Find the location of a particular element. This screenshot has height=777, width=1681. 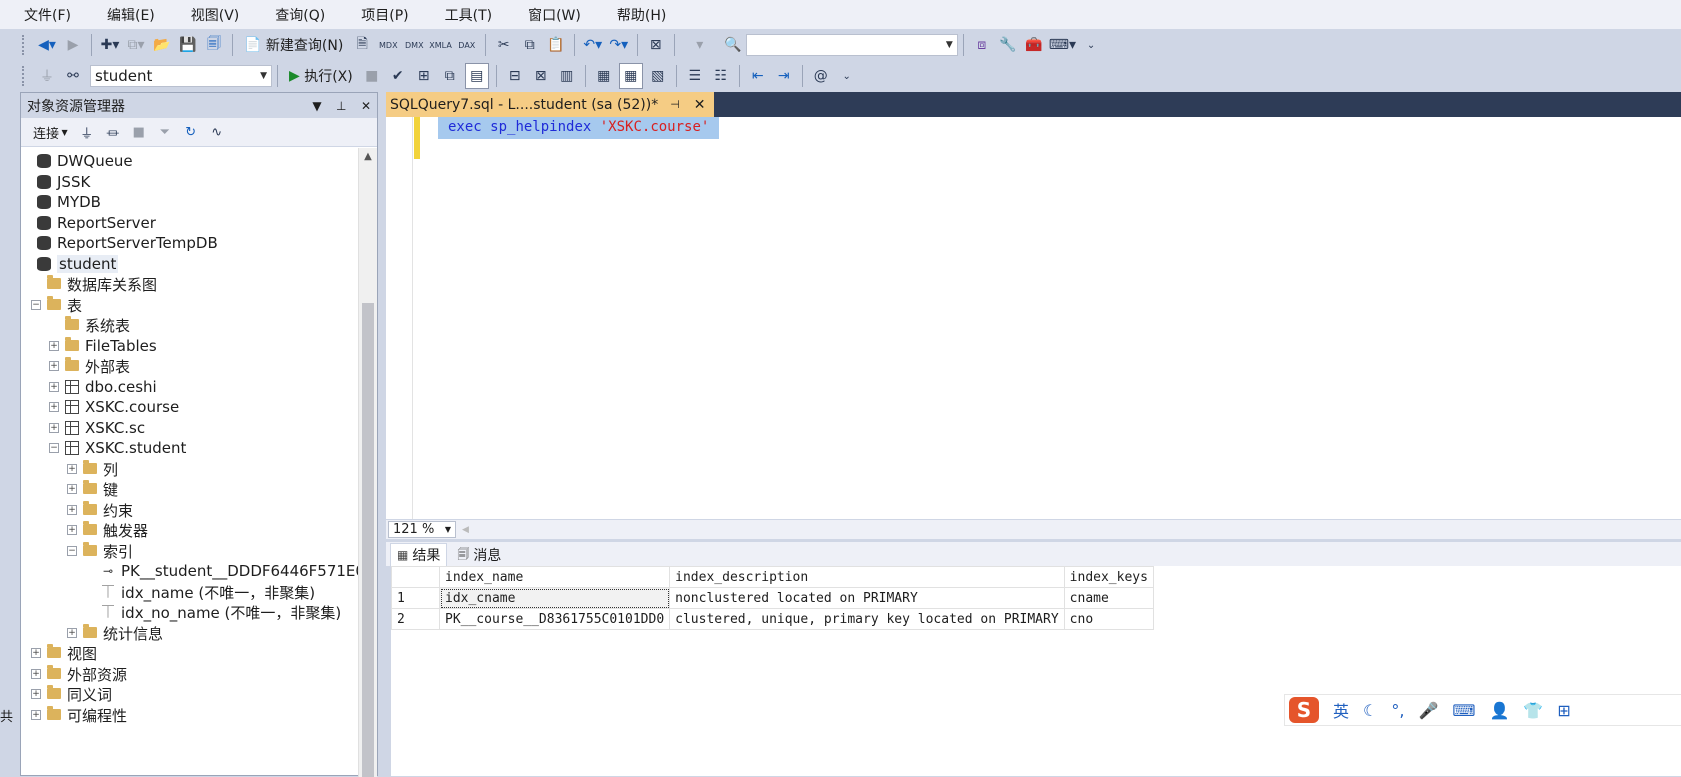

sogou-logo-icon: S is located at coordinates (1304, 710).